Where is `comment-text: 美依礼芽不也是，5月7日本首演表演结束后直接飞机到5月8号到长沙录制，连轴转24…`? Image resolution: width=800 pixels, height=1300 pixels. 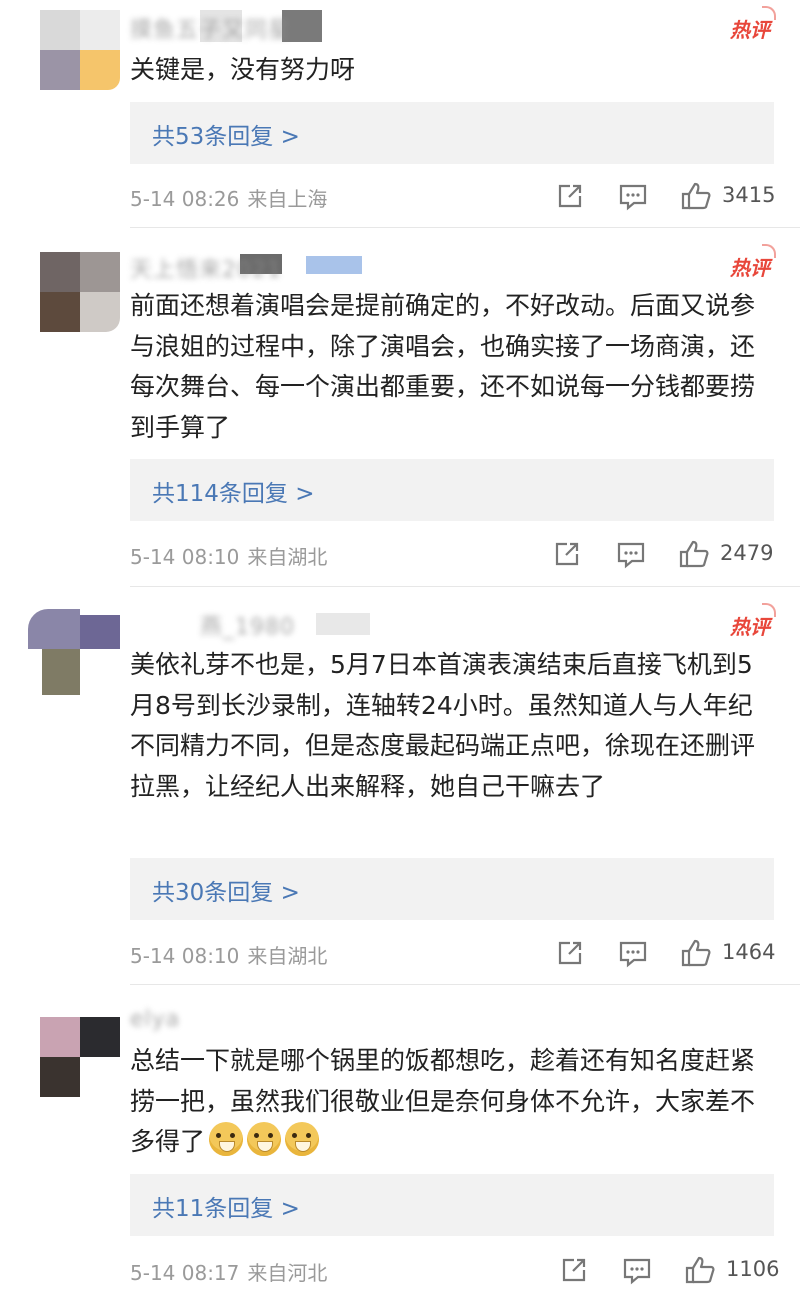
comment-text: 美依礼芽不也是，5月7日本首演表演结束后直接飞机到5月8号到长沙录制，连轴转24… is located at coordinates (443, 725).